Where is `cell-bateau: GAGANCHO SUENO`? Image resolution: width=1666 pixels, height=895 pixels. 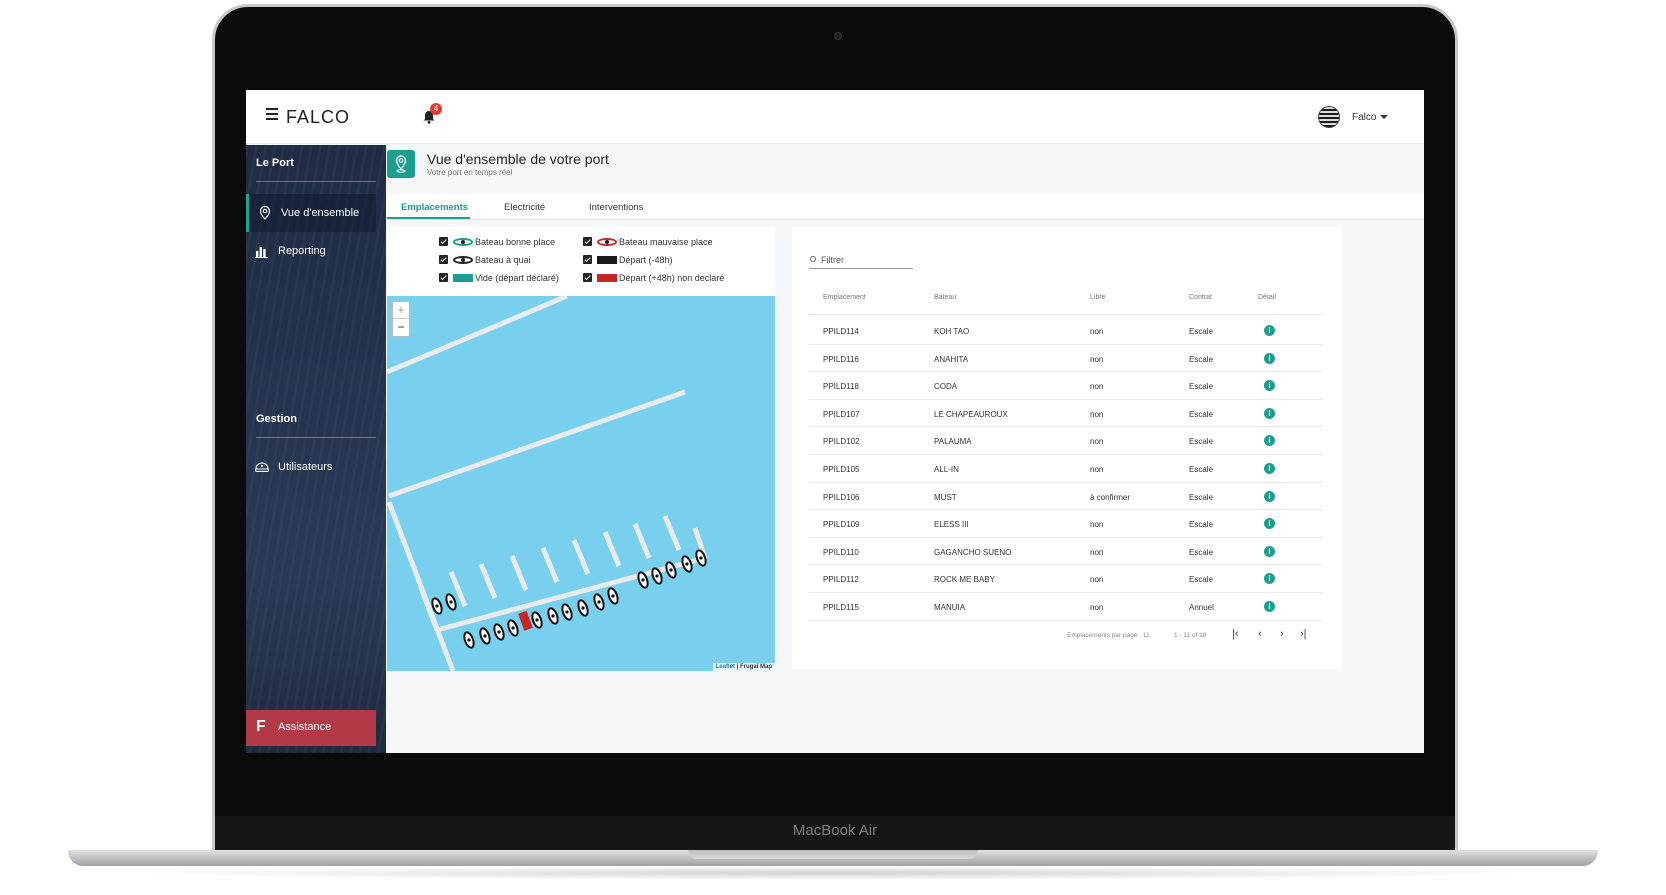
cell-bateau: GAGANCHO SUENO is located at coordinates (973, 552).